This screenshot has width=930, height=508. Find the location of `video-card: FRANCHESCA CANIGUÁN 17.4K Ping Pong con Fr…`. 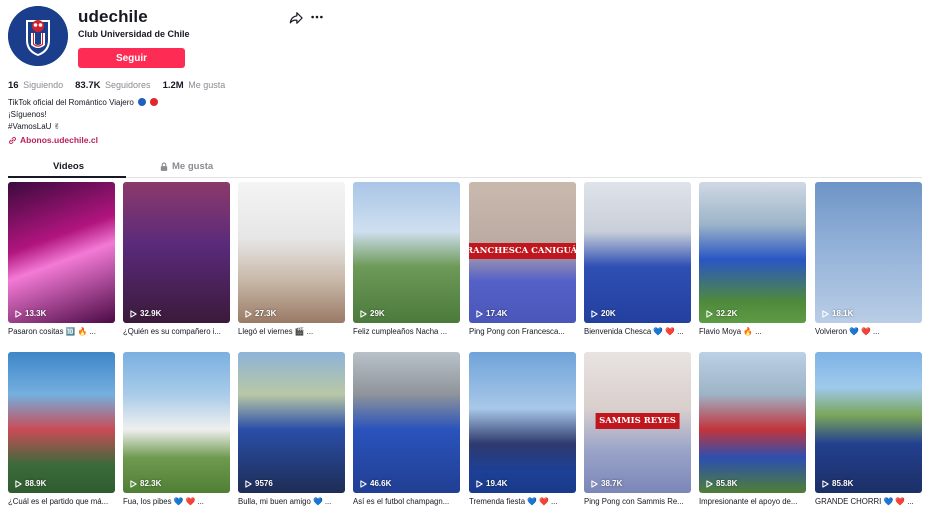

video-card: FRANCHESCA CANIGUÁN 17.4K Ping Pong con Fr… is located at coordinates (522, 259).